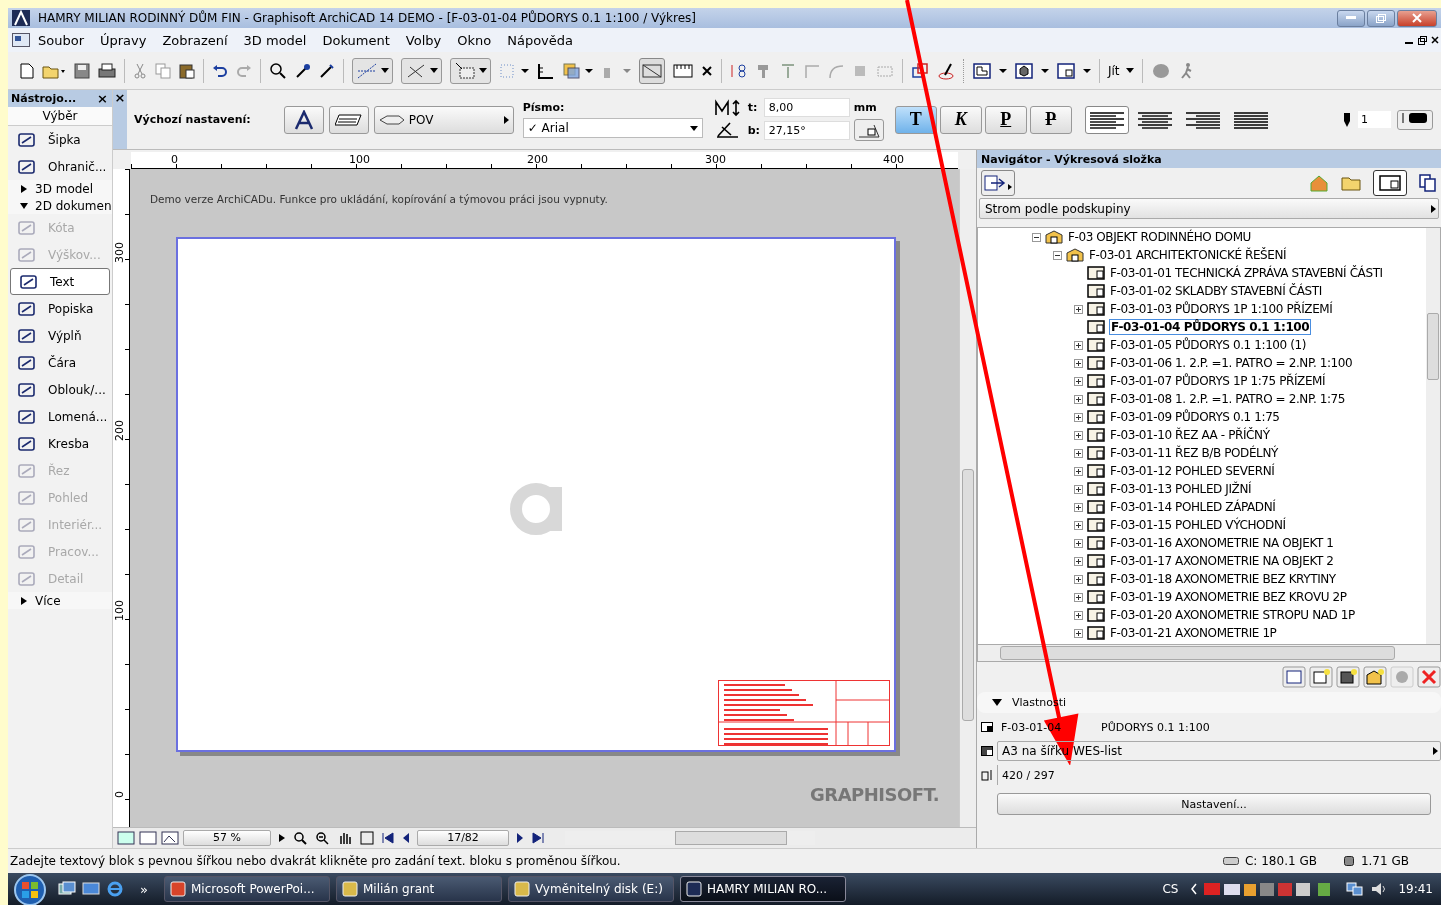 This screenshot has height=905, width=1441. Describe the element at coordinates (303, 70) in the screenshot. I see `eyedropper-icon` at that location.